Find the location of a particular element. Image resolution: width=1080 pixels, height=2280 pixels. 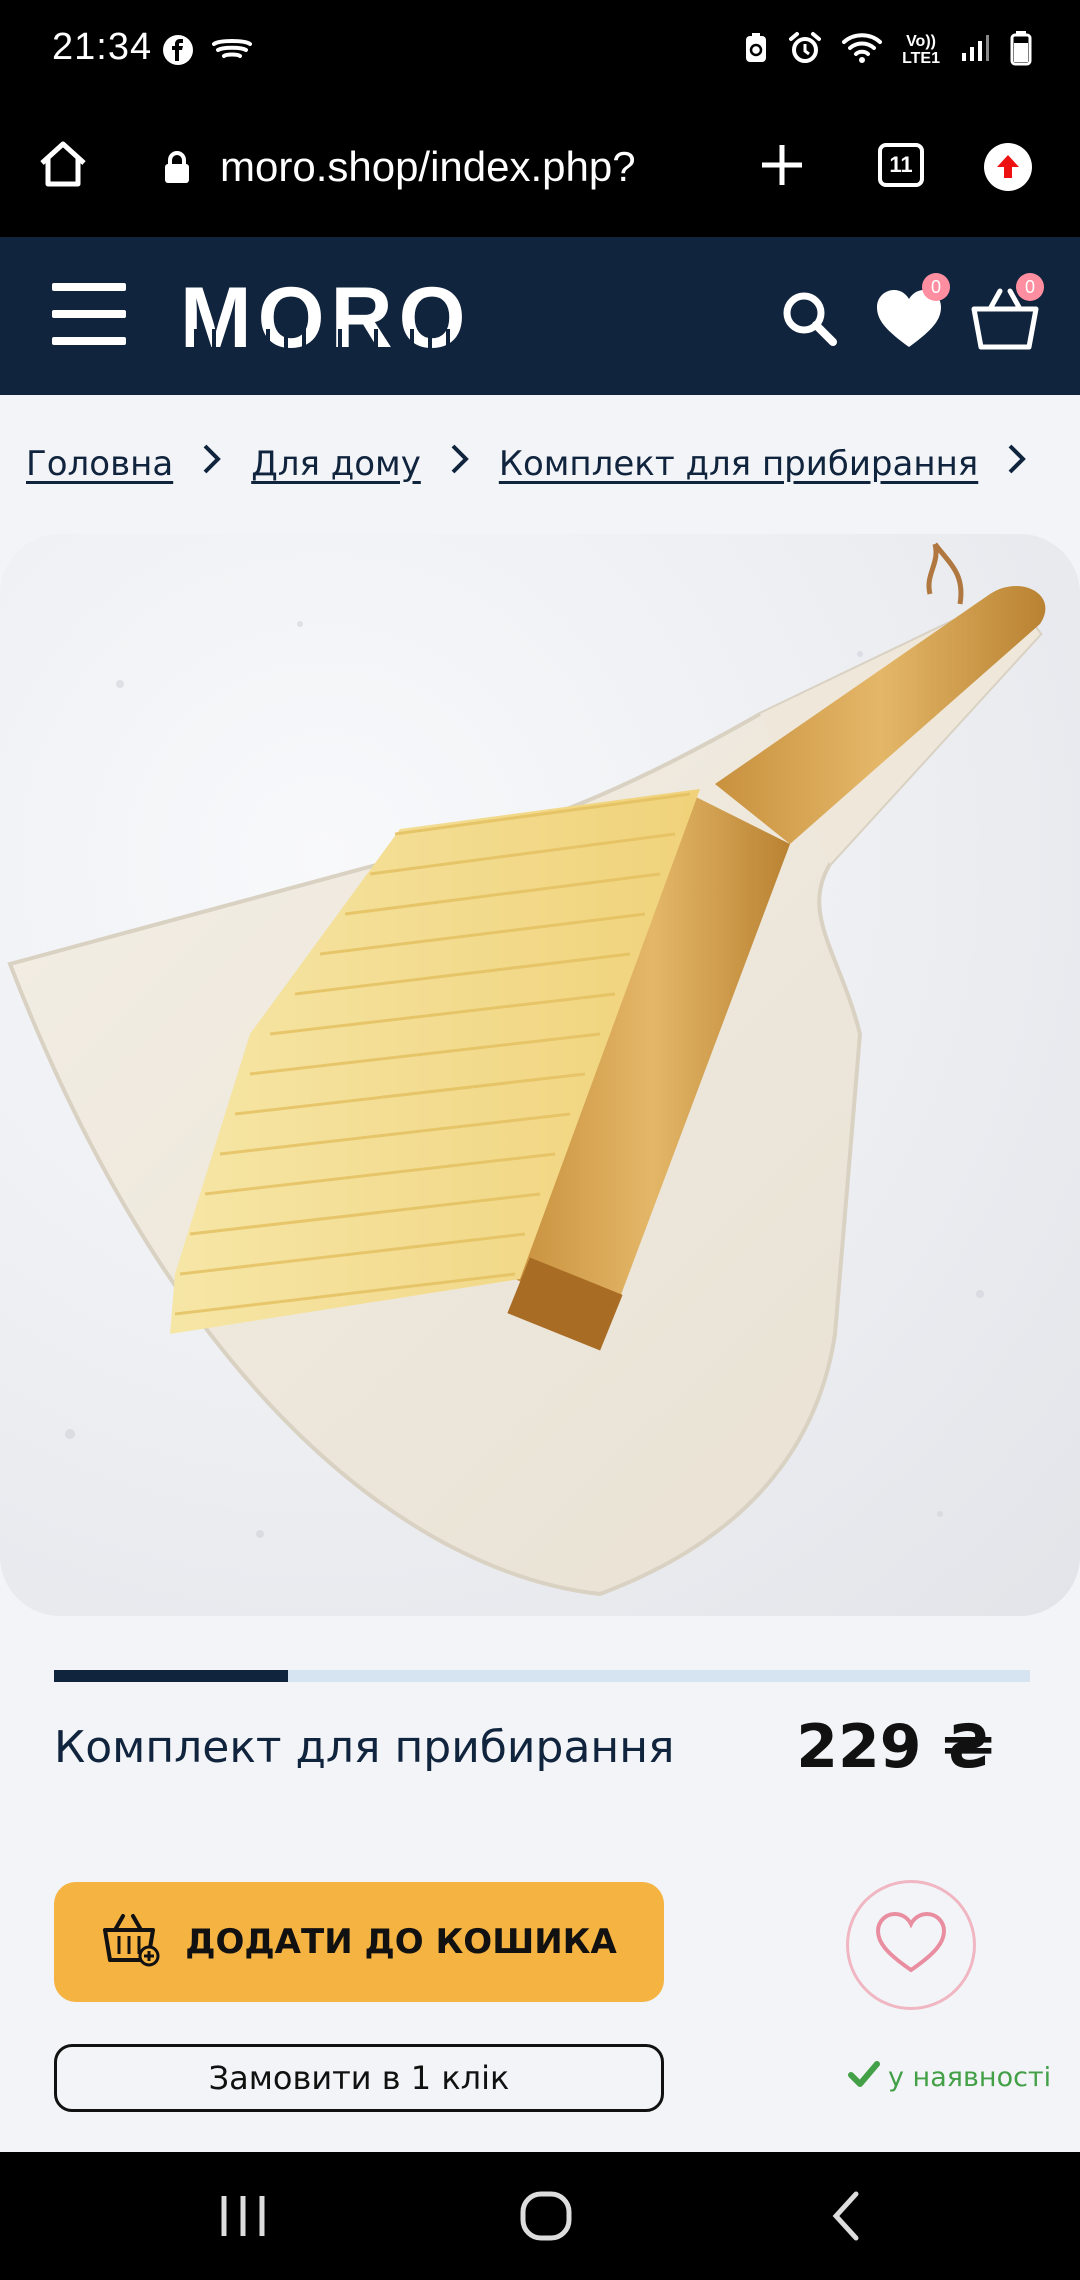

signal-icon is located at coordinates (975, 50).